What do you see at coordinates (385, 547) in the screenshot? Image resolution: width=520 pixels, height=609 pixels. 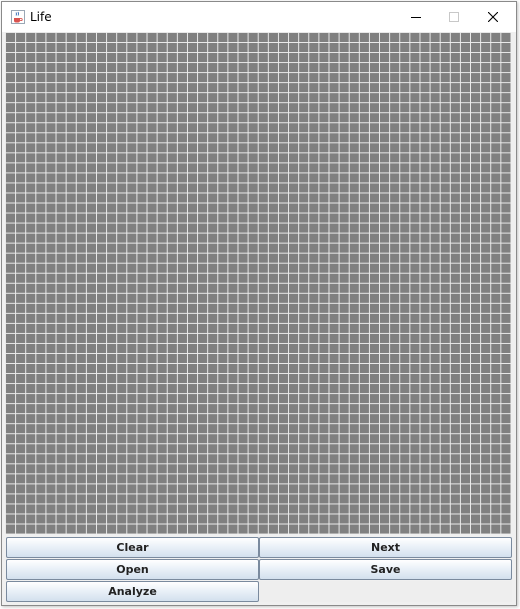 I see `next-button: Next` at bounding box center [385, 547].